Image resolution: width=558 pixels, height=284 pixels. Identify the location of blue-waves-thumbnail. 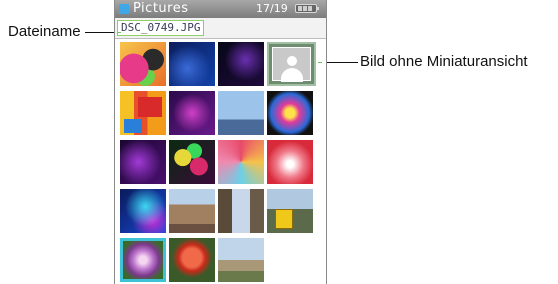
(143, 211).